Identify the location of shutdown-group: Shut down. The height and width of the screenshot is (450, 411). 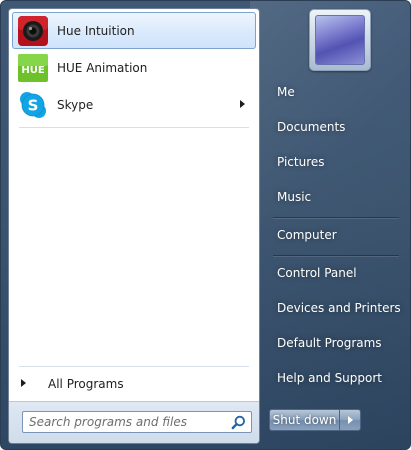
(315, 420).